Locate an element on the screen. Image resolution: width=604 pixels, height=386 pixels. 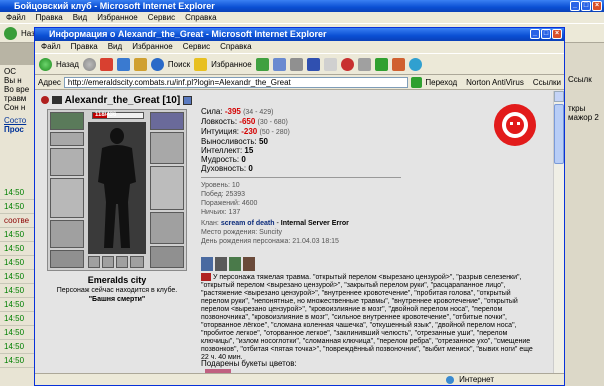
bg-menu-tools: Сервис is located at coordinates (161, 17).